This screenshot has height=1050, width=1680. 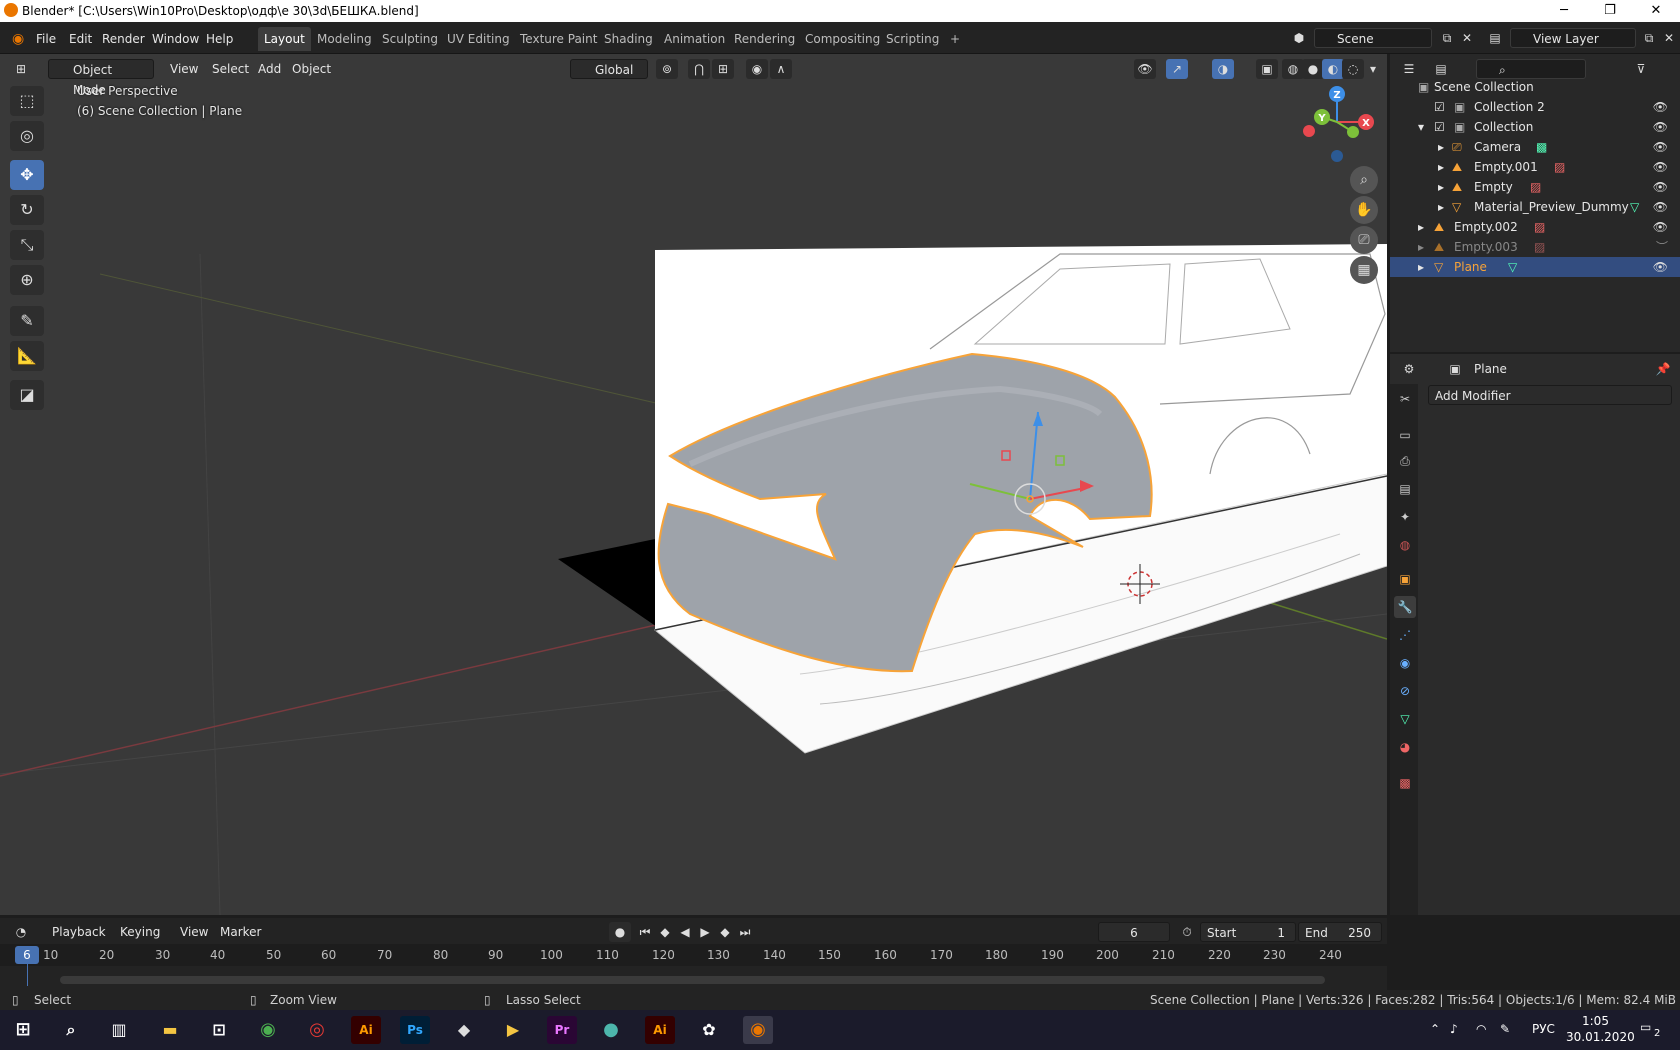 I want to click on outliner-row-collection-2: ☑ ▣ Collection 2 👁, so click(x=1535, y=107).